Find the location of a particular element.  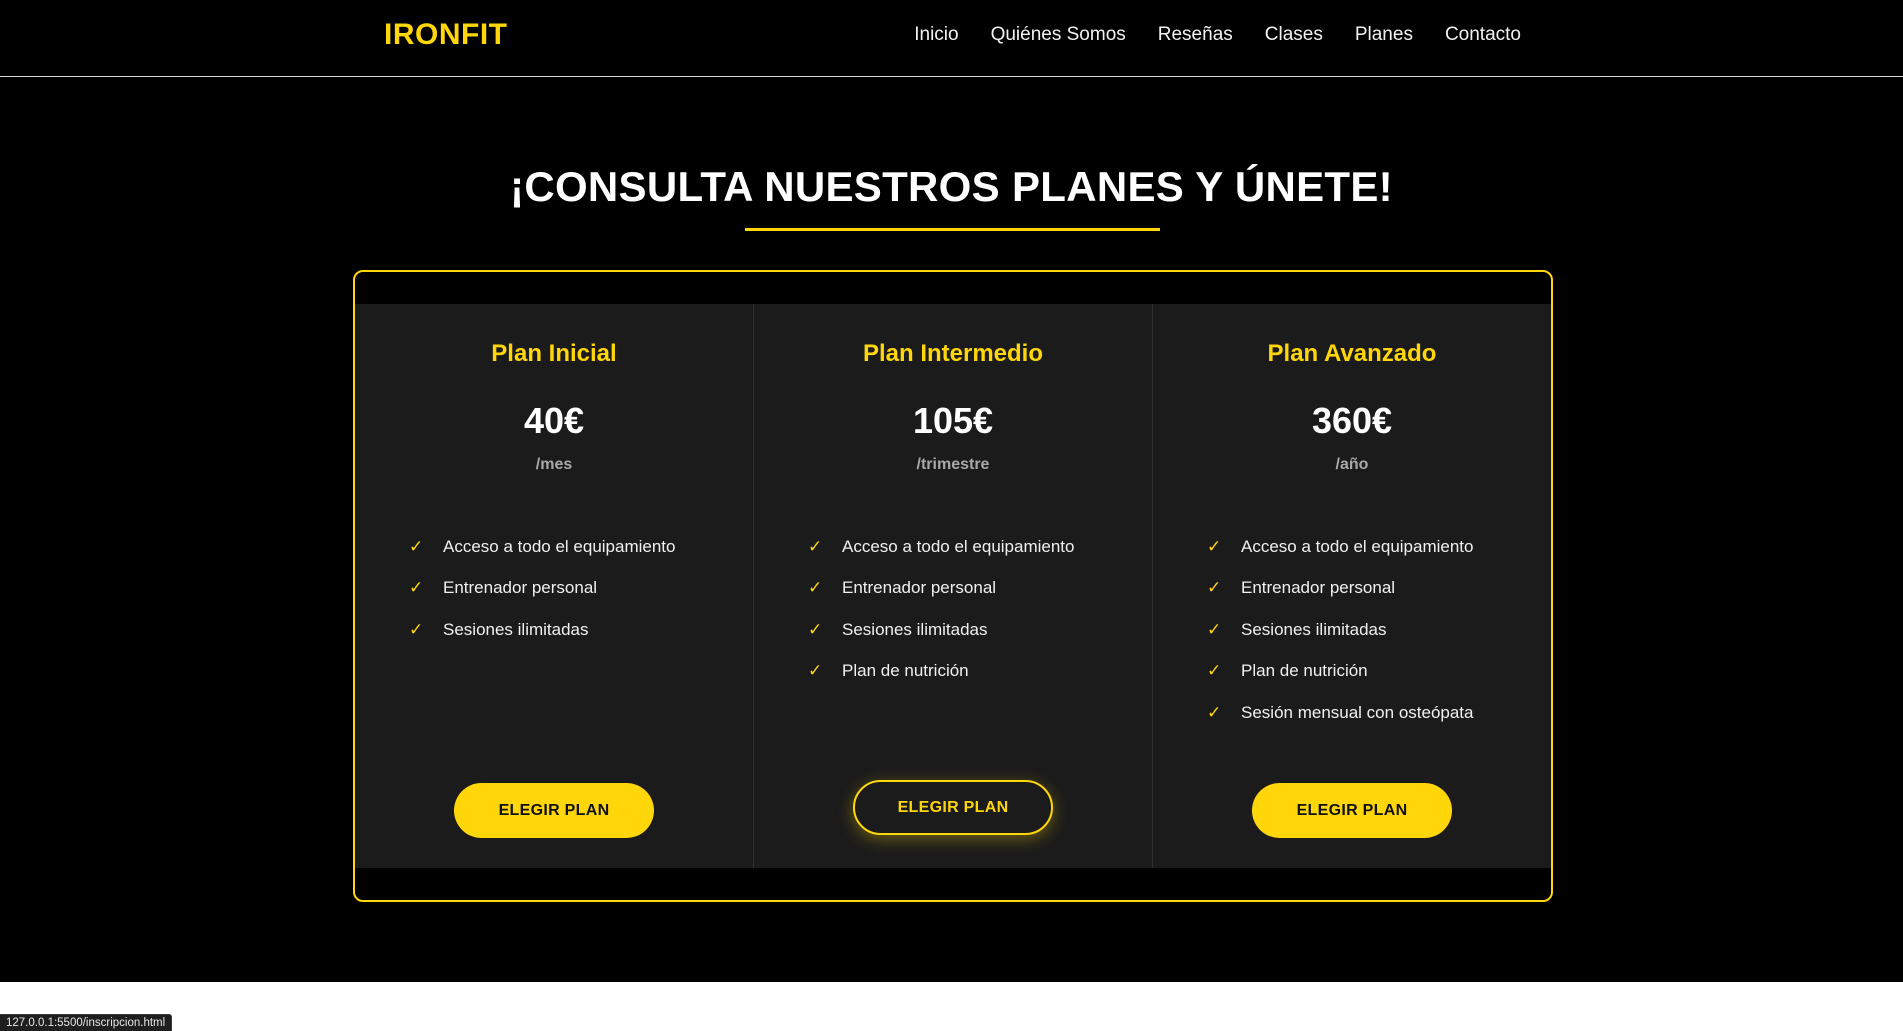

plan-name: Plan Avanzado is located at coordinates (1352, 353).